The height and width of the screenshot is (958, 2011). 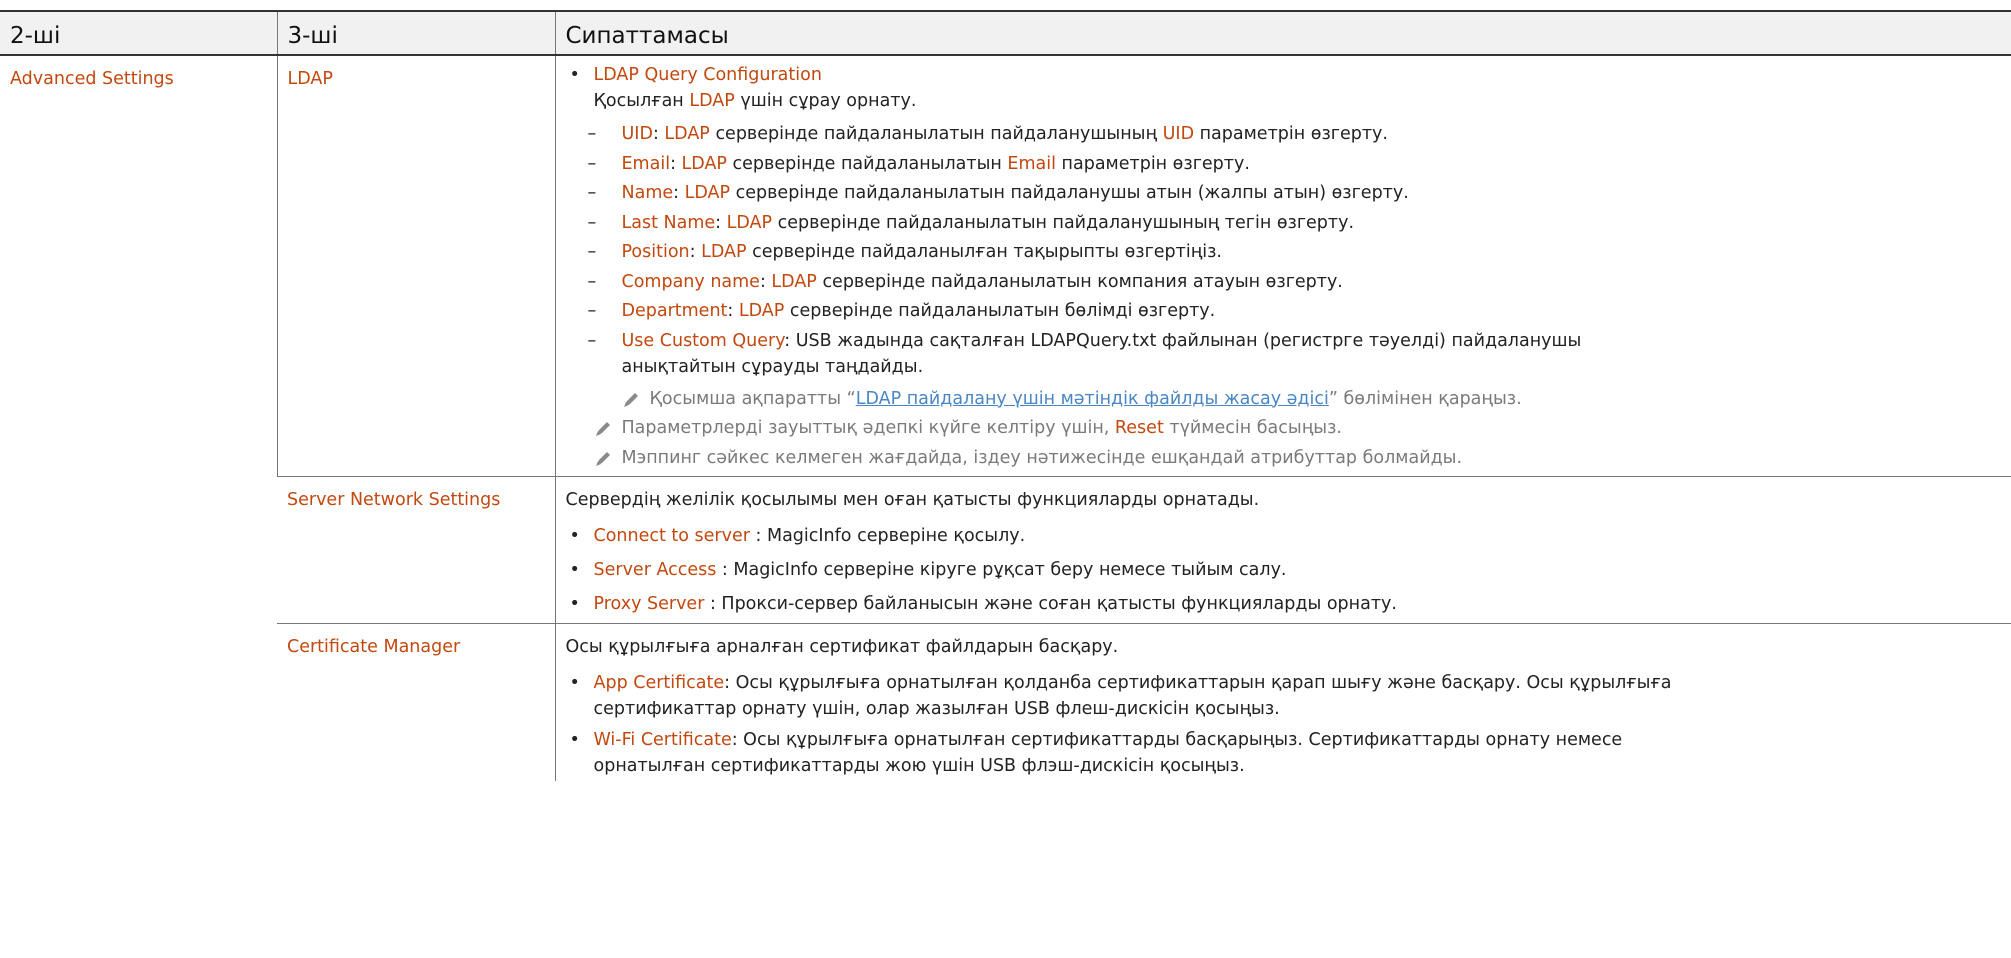 I want to click on header-col-level3: 3-ші, so click(x=415, y=33).